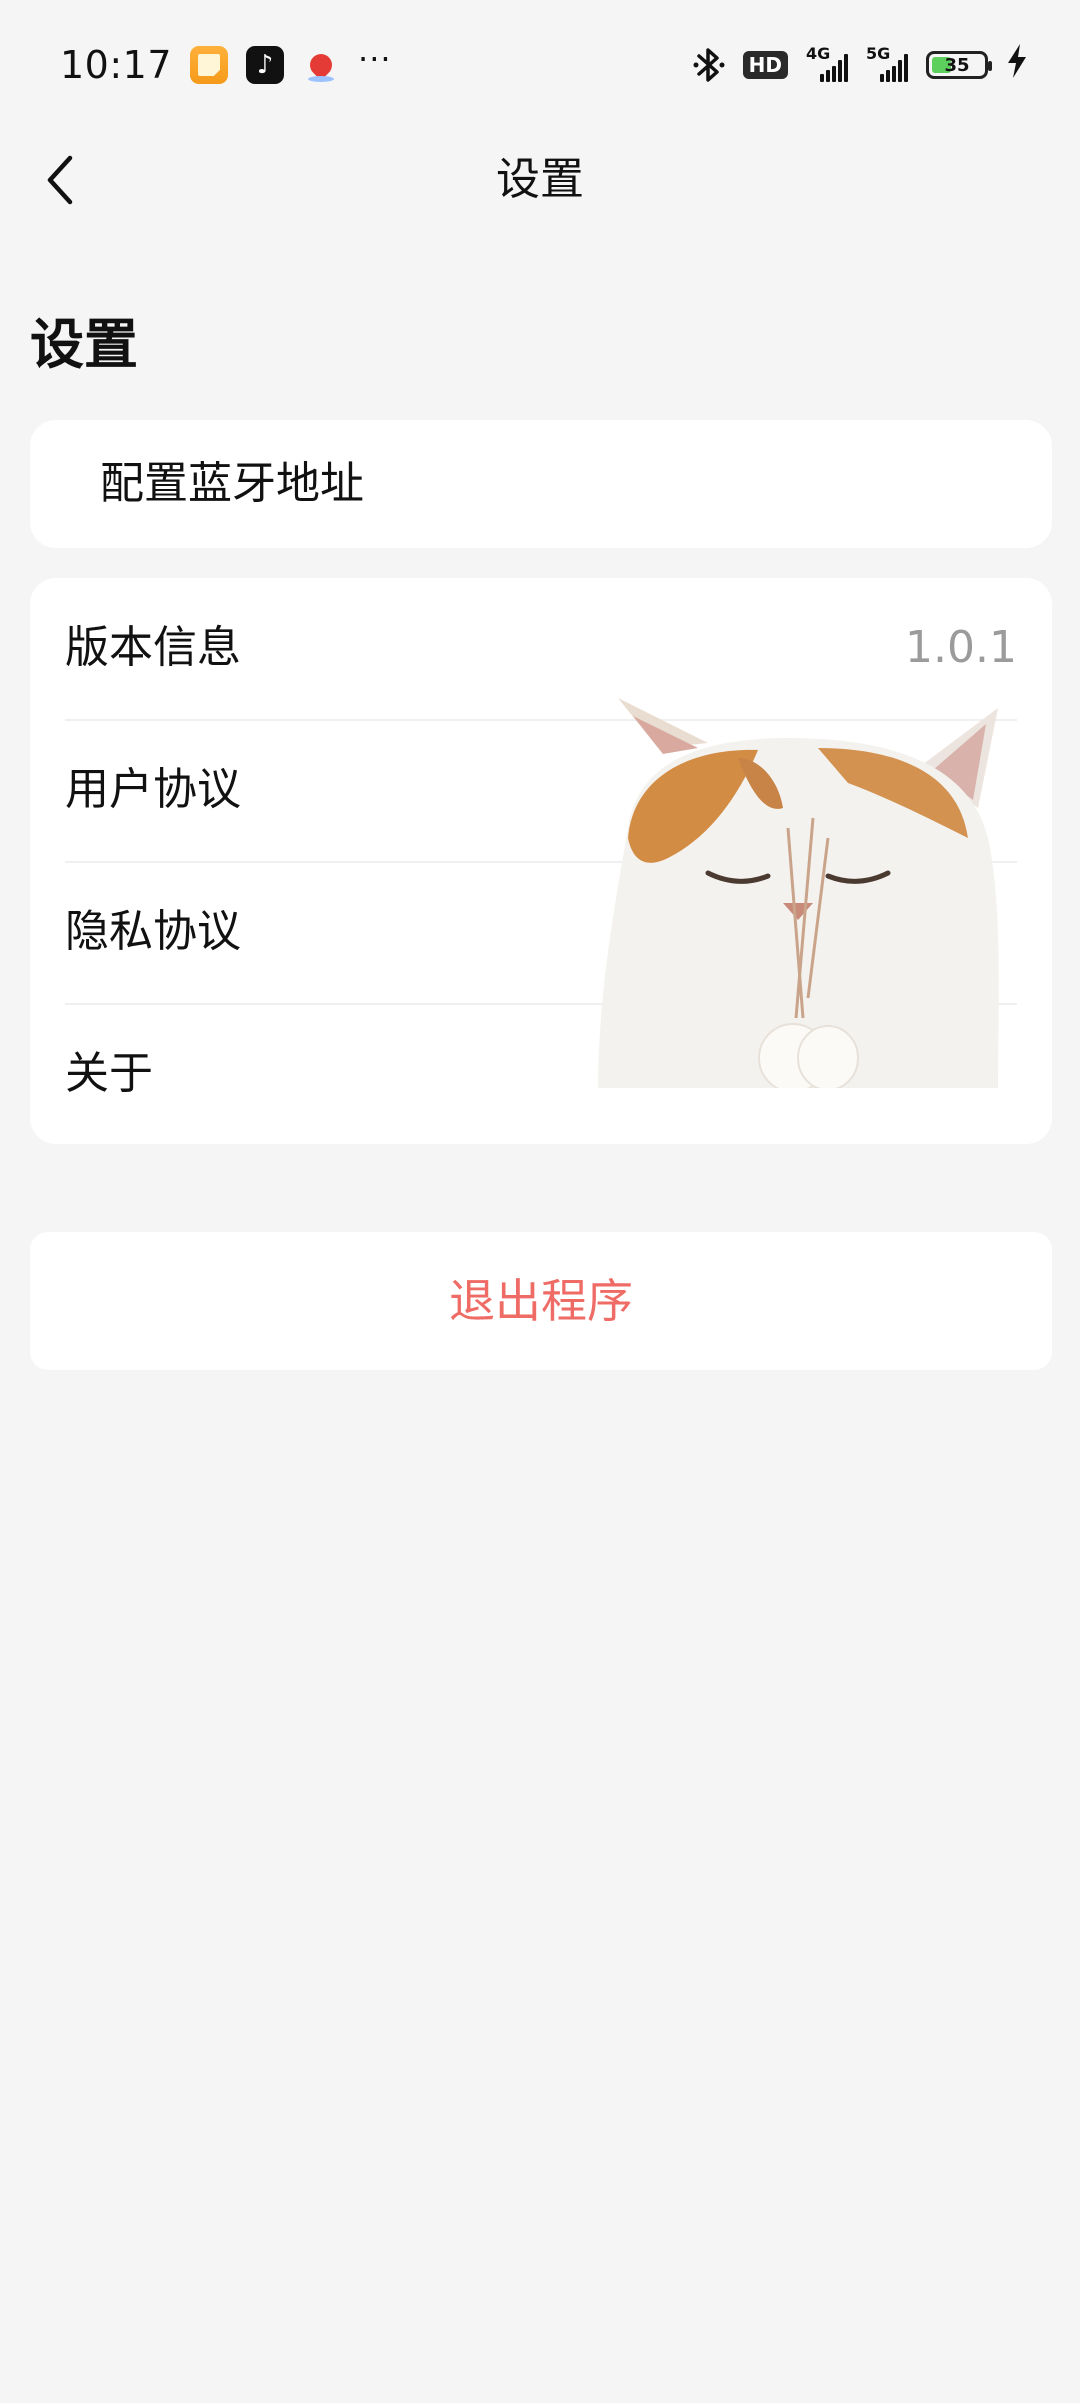 The width and height of the screenshot is (1080, 2403). Describe the element at coordinates (540, 65) in the screenshot. I see `status-bar: 10:17 ♪ ··· HD 4G 5G 35` at that location.